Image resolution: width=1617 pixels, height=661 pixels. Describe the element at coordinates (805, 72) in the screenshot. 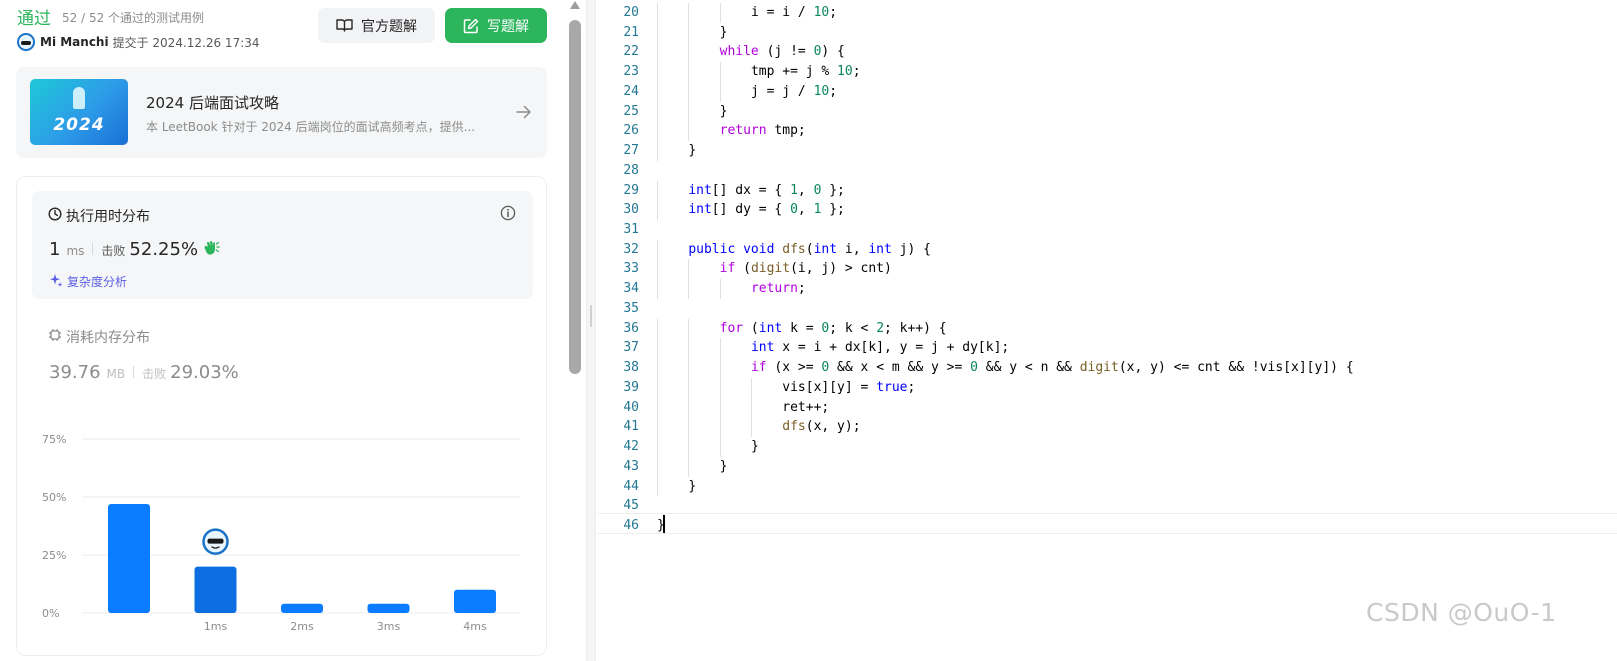

I see `code-text: tmp += j % 10;` at that location.